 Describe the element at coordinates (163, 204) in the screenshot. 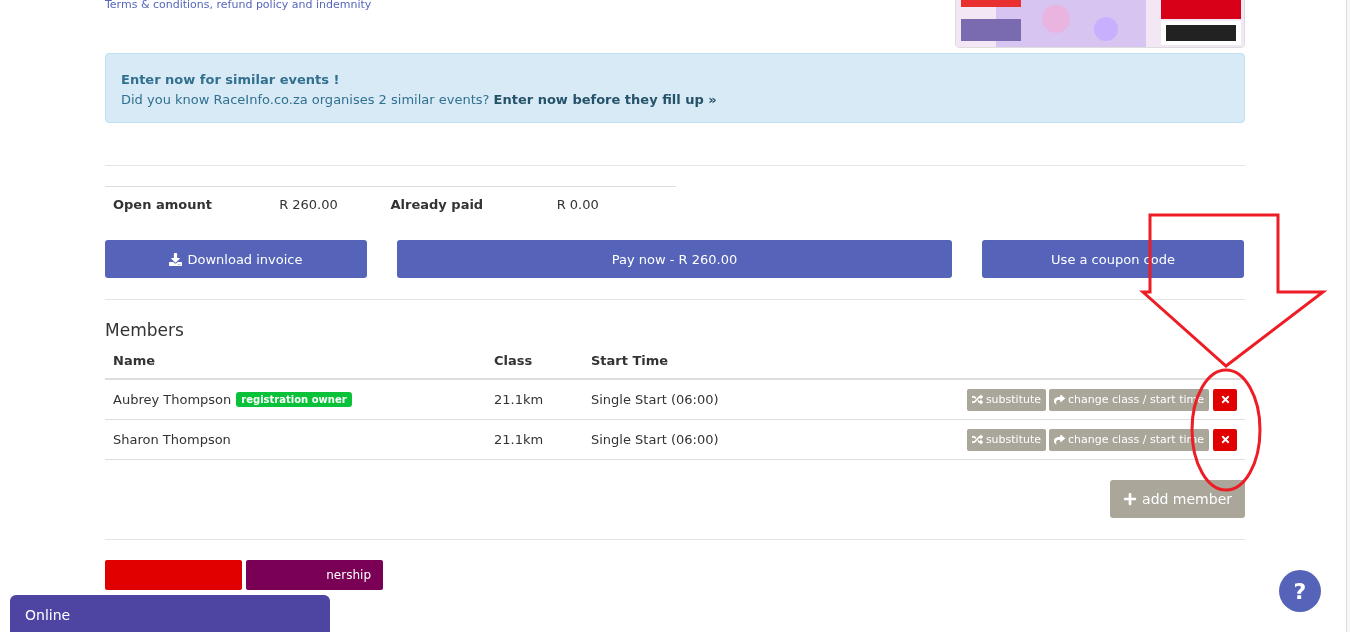

I see `amount-label: Open amount` at that location.